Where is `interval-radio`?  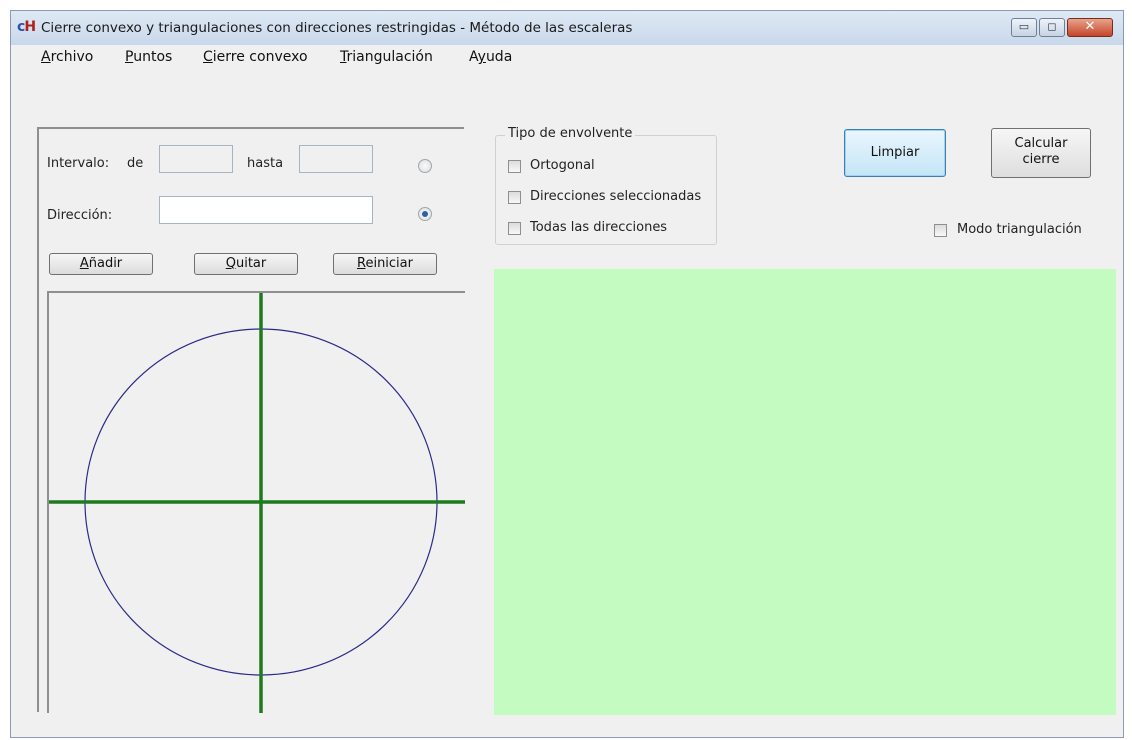
interval-radio is located at coordinates (425, 166).